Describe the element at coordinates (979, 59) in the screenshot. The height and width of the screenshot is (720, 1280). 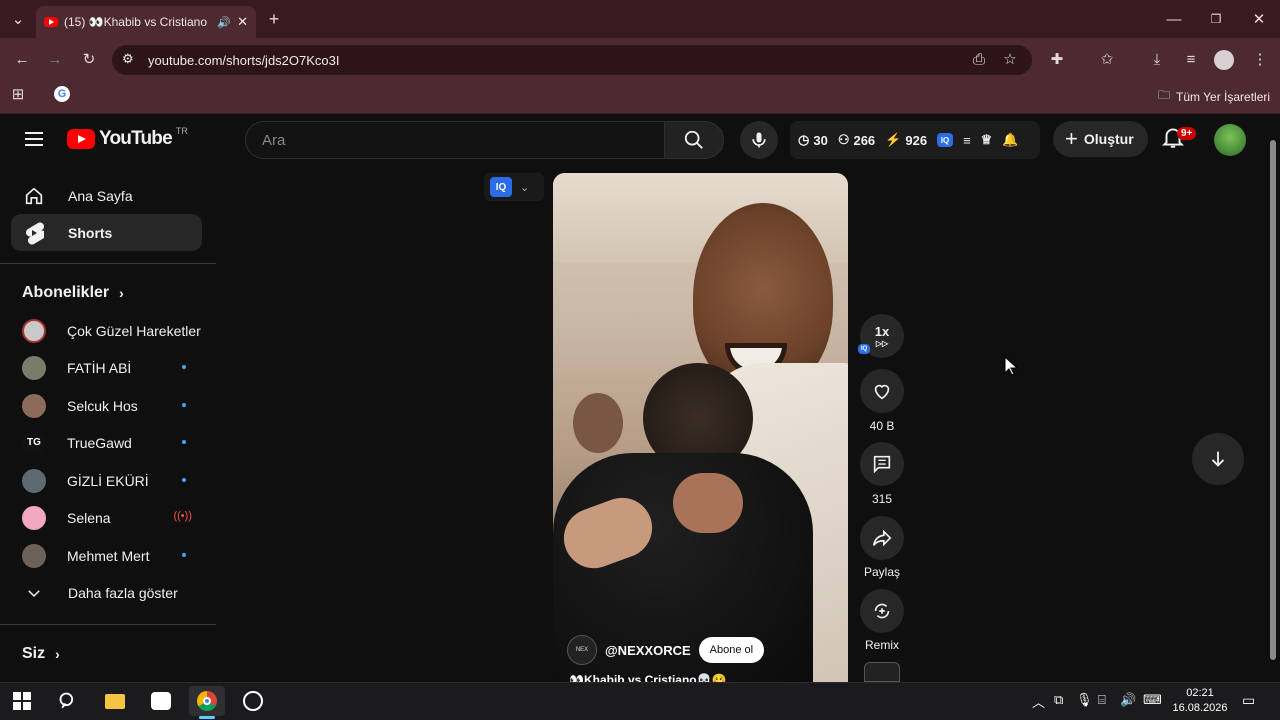
I see `install-app-icon: ⎙` at that location.